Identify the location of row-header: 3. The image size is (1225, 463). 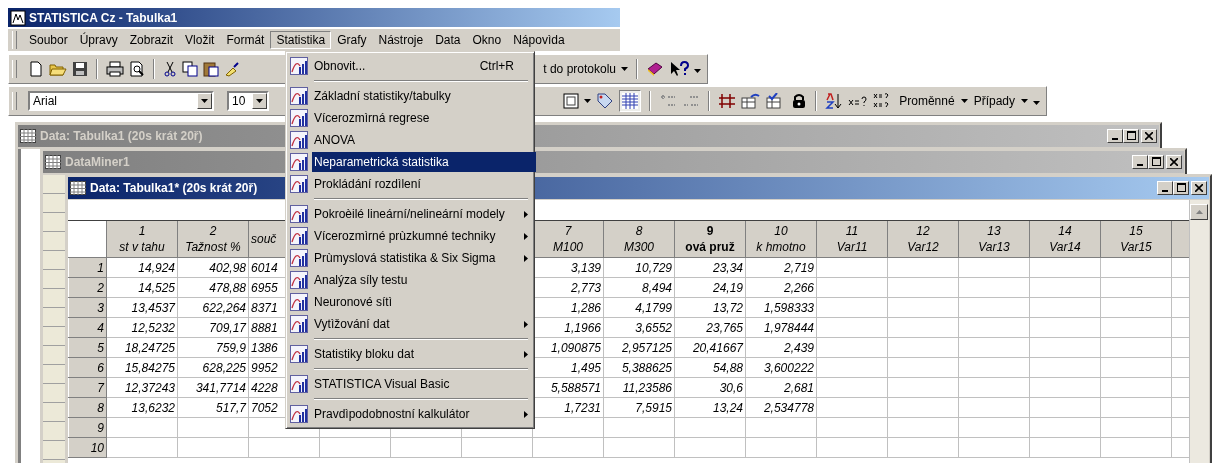
(87, 307).